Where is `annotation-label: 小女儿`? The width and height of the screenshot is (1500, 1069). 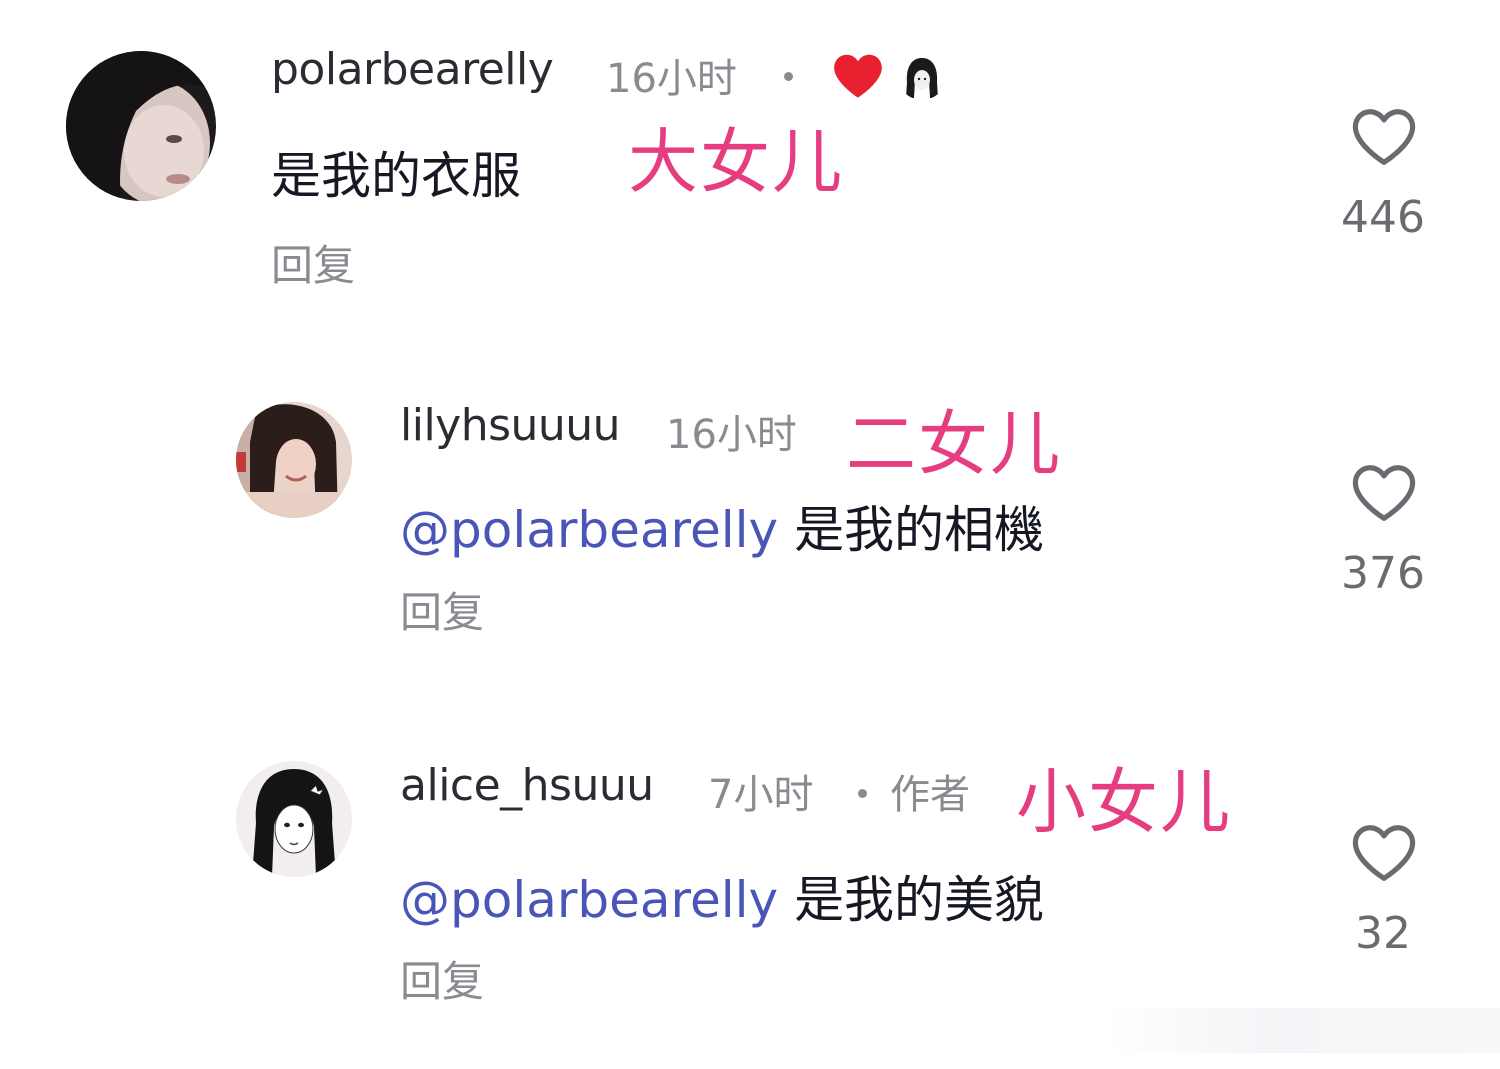 annotation-label: 小女儿 is located at coordinates (1124, 802).